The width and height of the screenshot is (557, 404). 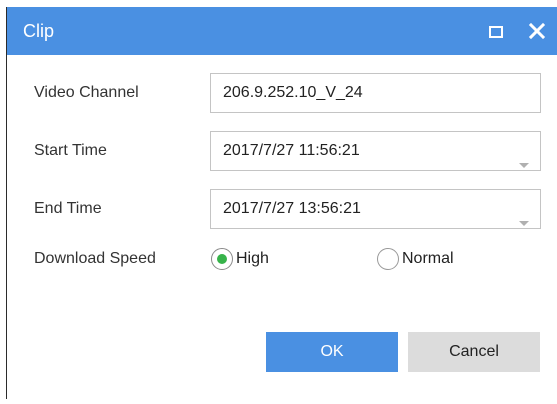 I want to click on cancel-button: Cancel, so click(x=474, y=352).